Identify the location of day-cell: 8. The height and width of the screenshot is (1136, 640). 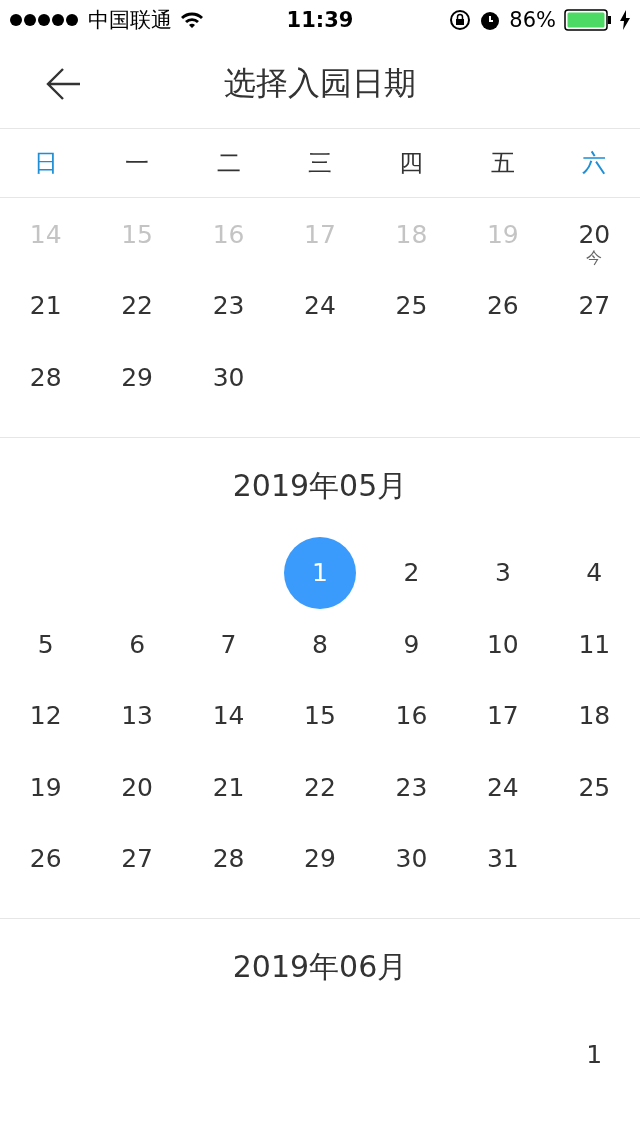
(320, 644).